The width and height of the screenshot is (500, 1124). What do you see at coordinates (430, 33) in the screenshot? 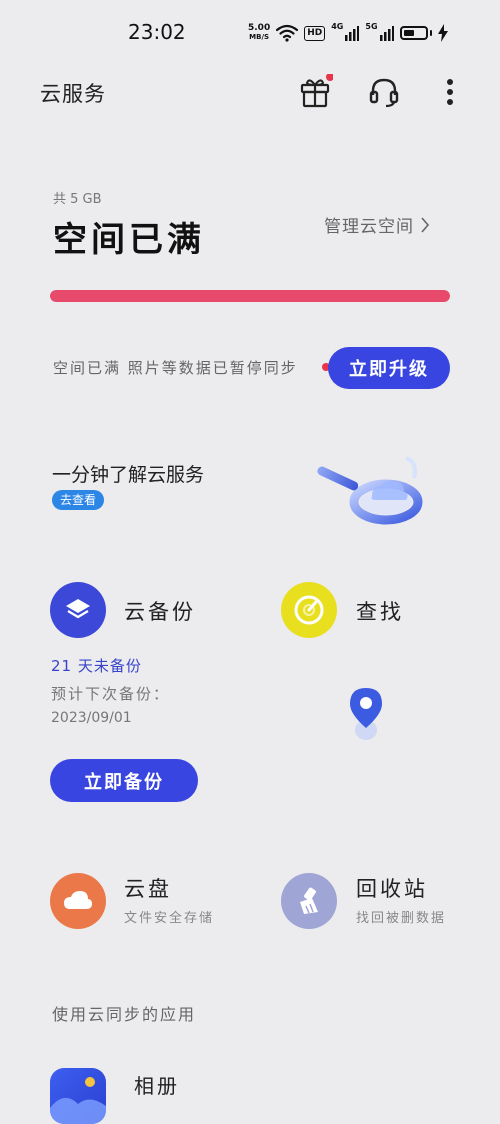
I see `battery-tip` at bounding box center [430, 33].